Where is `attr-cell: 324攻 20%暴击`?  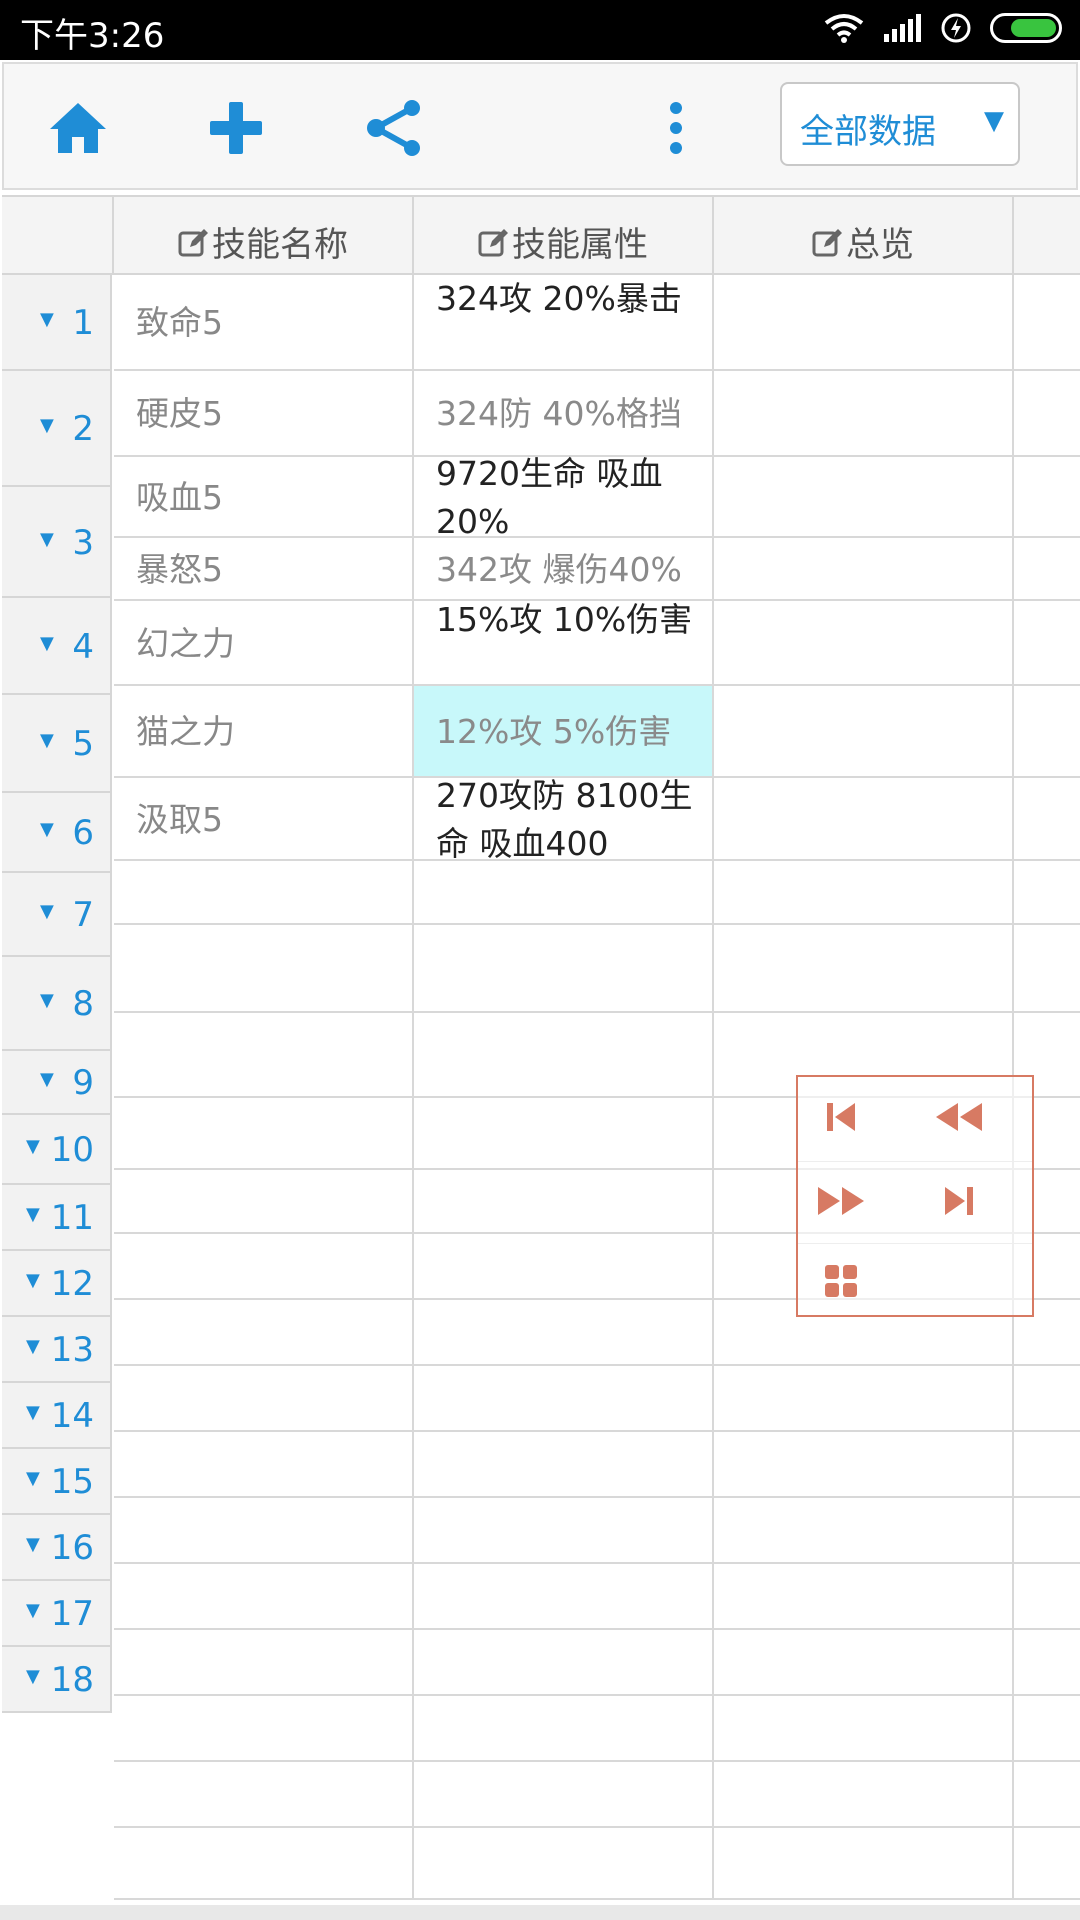 attr-cell: 324攻 20%暴击 is located at coordinates (564, 323).